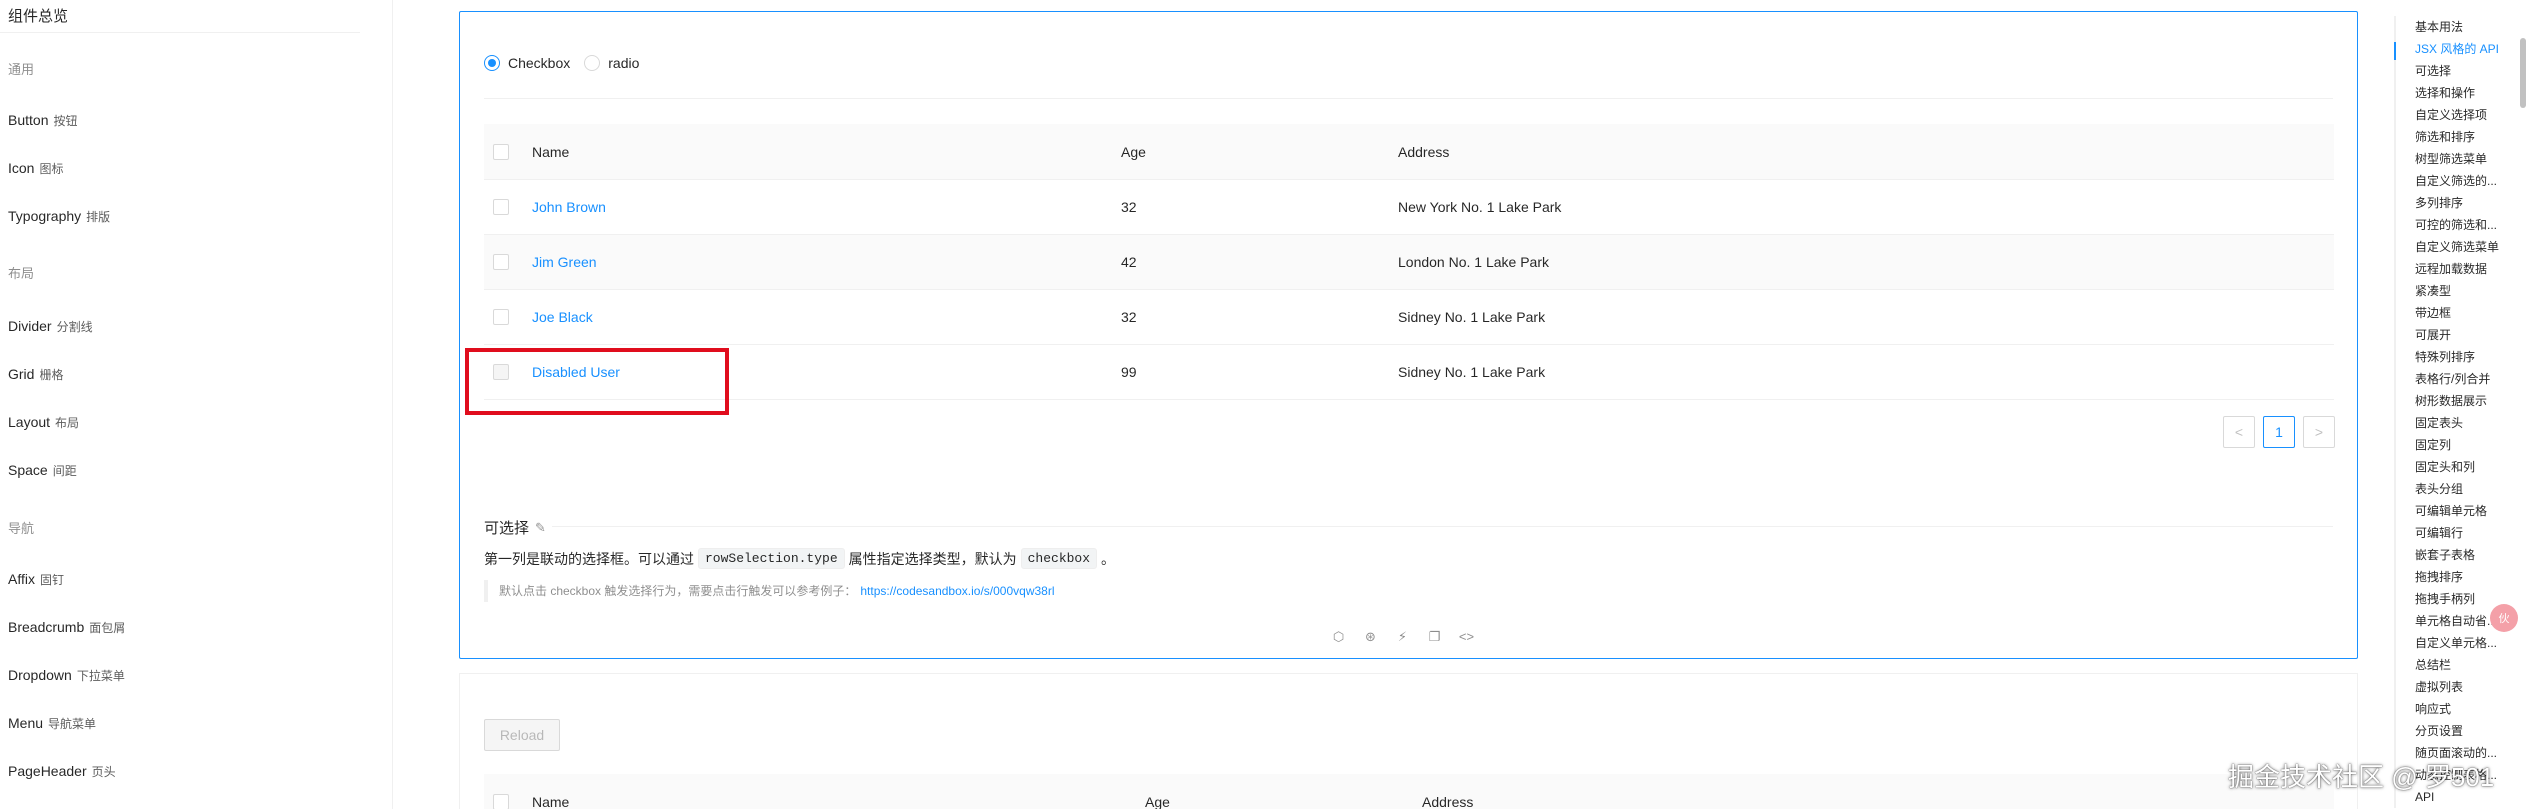 The image size is (2528, 809). Describe the element at coordinates (50, 326) in the screenshot. I see `sidebar-item-divider: Divider 分割线` at that location.